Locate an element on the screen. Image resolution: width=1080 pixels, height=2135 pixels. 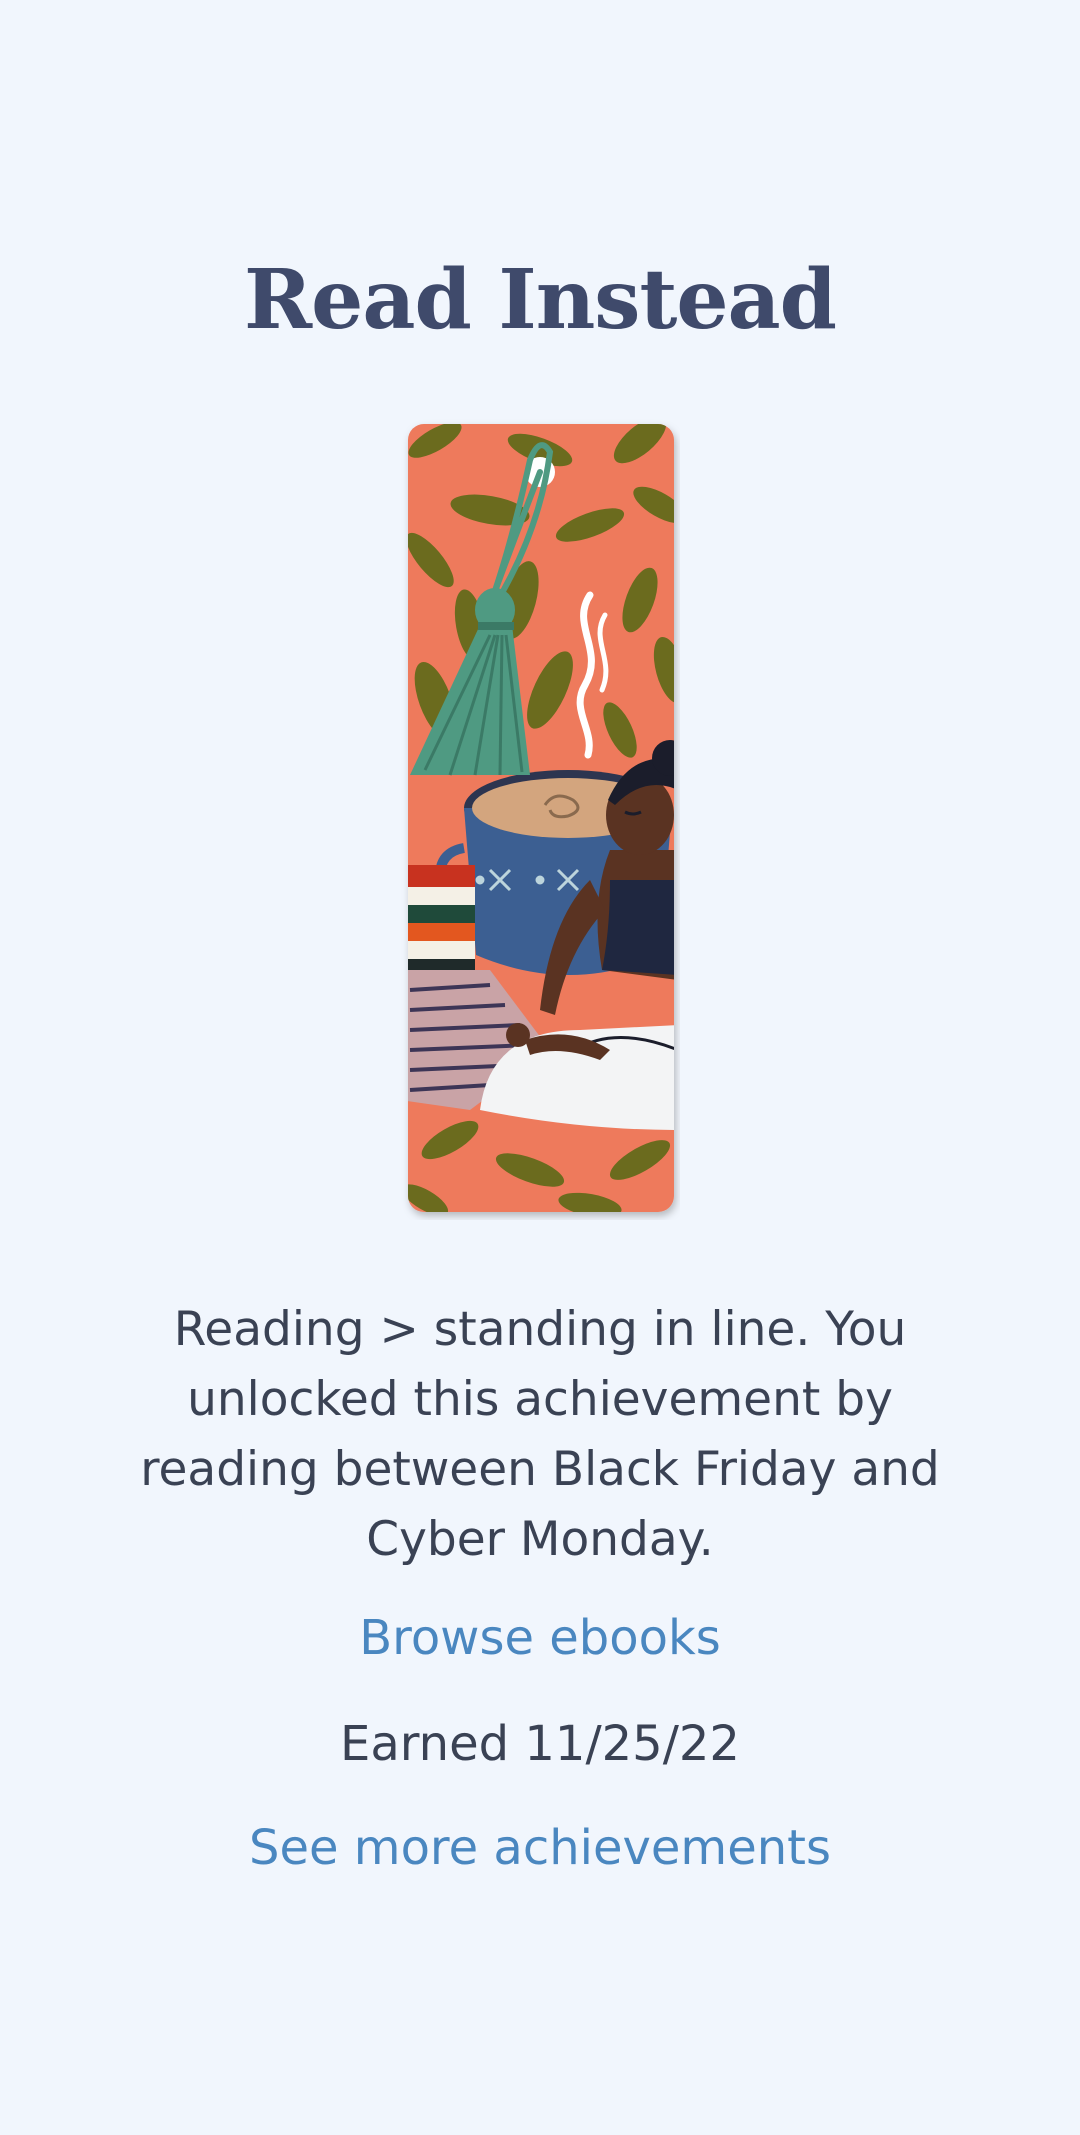
achievement-title: Read Instead is located at coordinates (540, 300).